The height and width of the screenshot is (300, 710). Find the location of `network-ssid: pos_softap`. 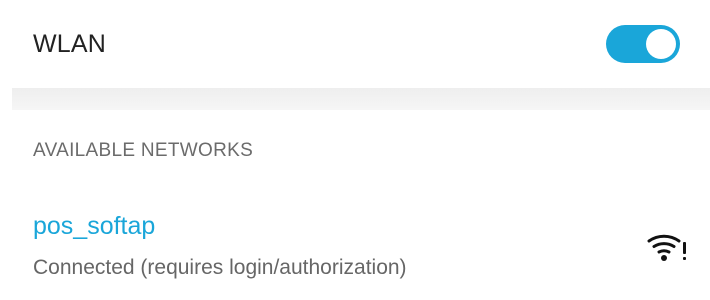

network-ssid: pos_softap is located at coordinates (94, 226).